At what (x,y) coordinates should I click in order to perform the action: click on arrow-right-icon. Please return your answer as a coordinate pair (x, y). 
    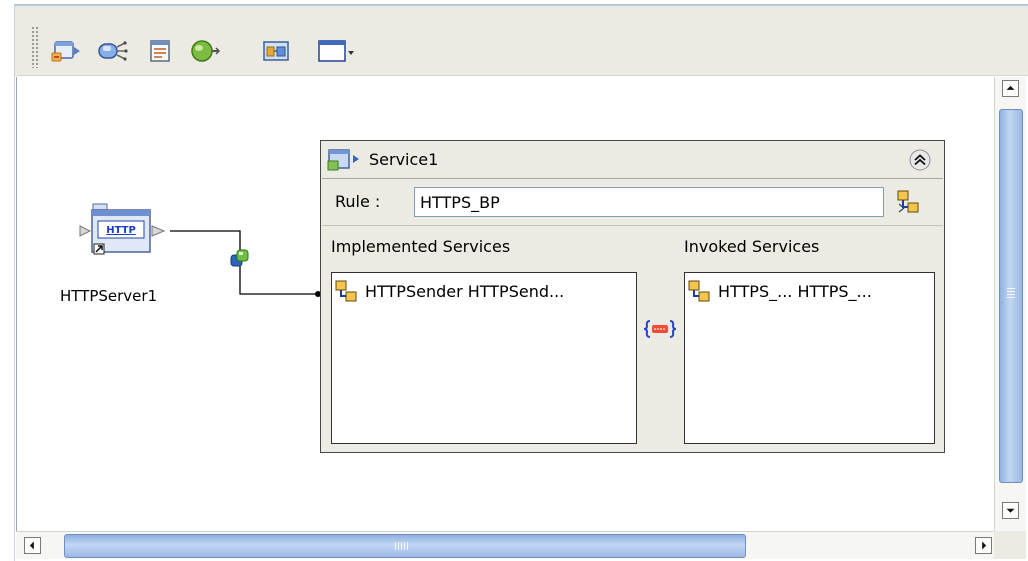
    Looking at the image, I should click on (984, 545).